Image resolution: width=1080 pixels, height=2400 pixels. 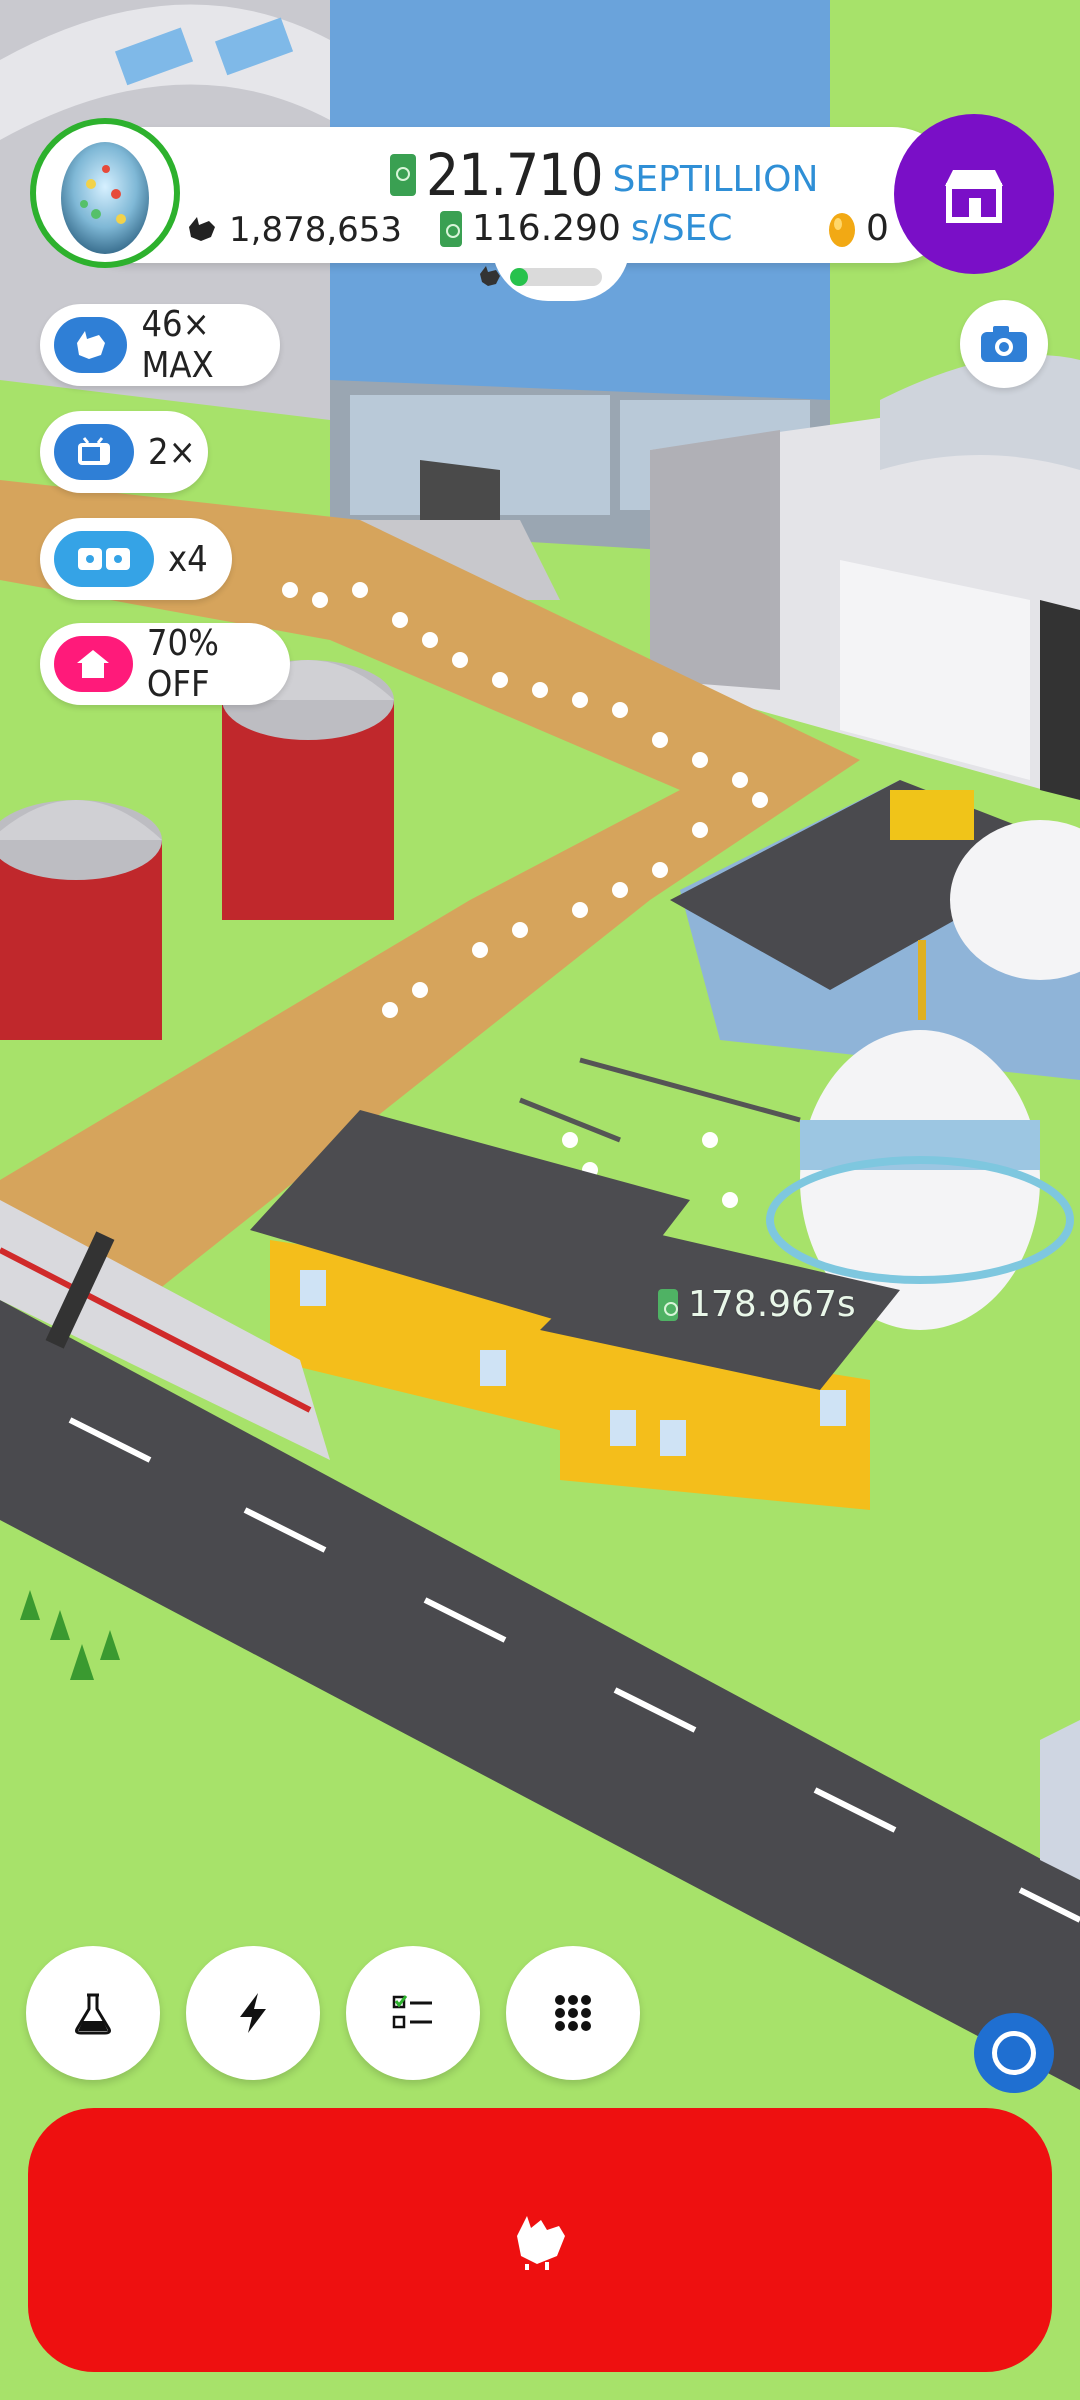 I want to click on hatchery-progress-fill, so click(x=519, y=277).